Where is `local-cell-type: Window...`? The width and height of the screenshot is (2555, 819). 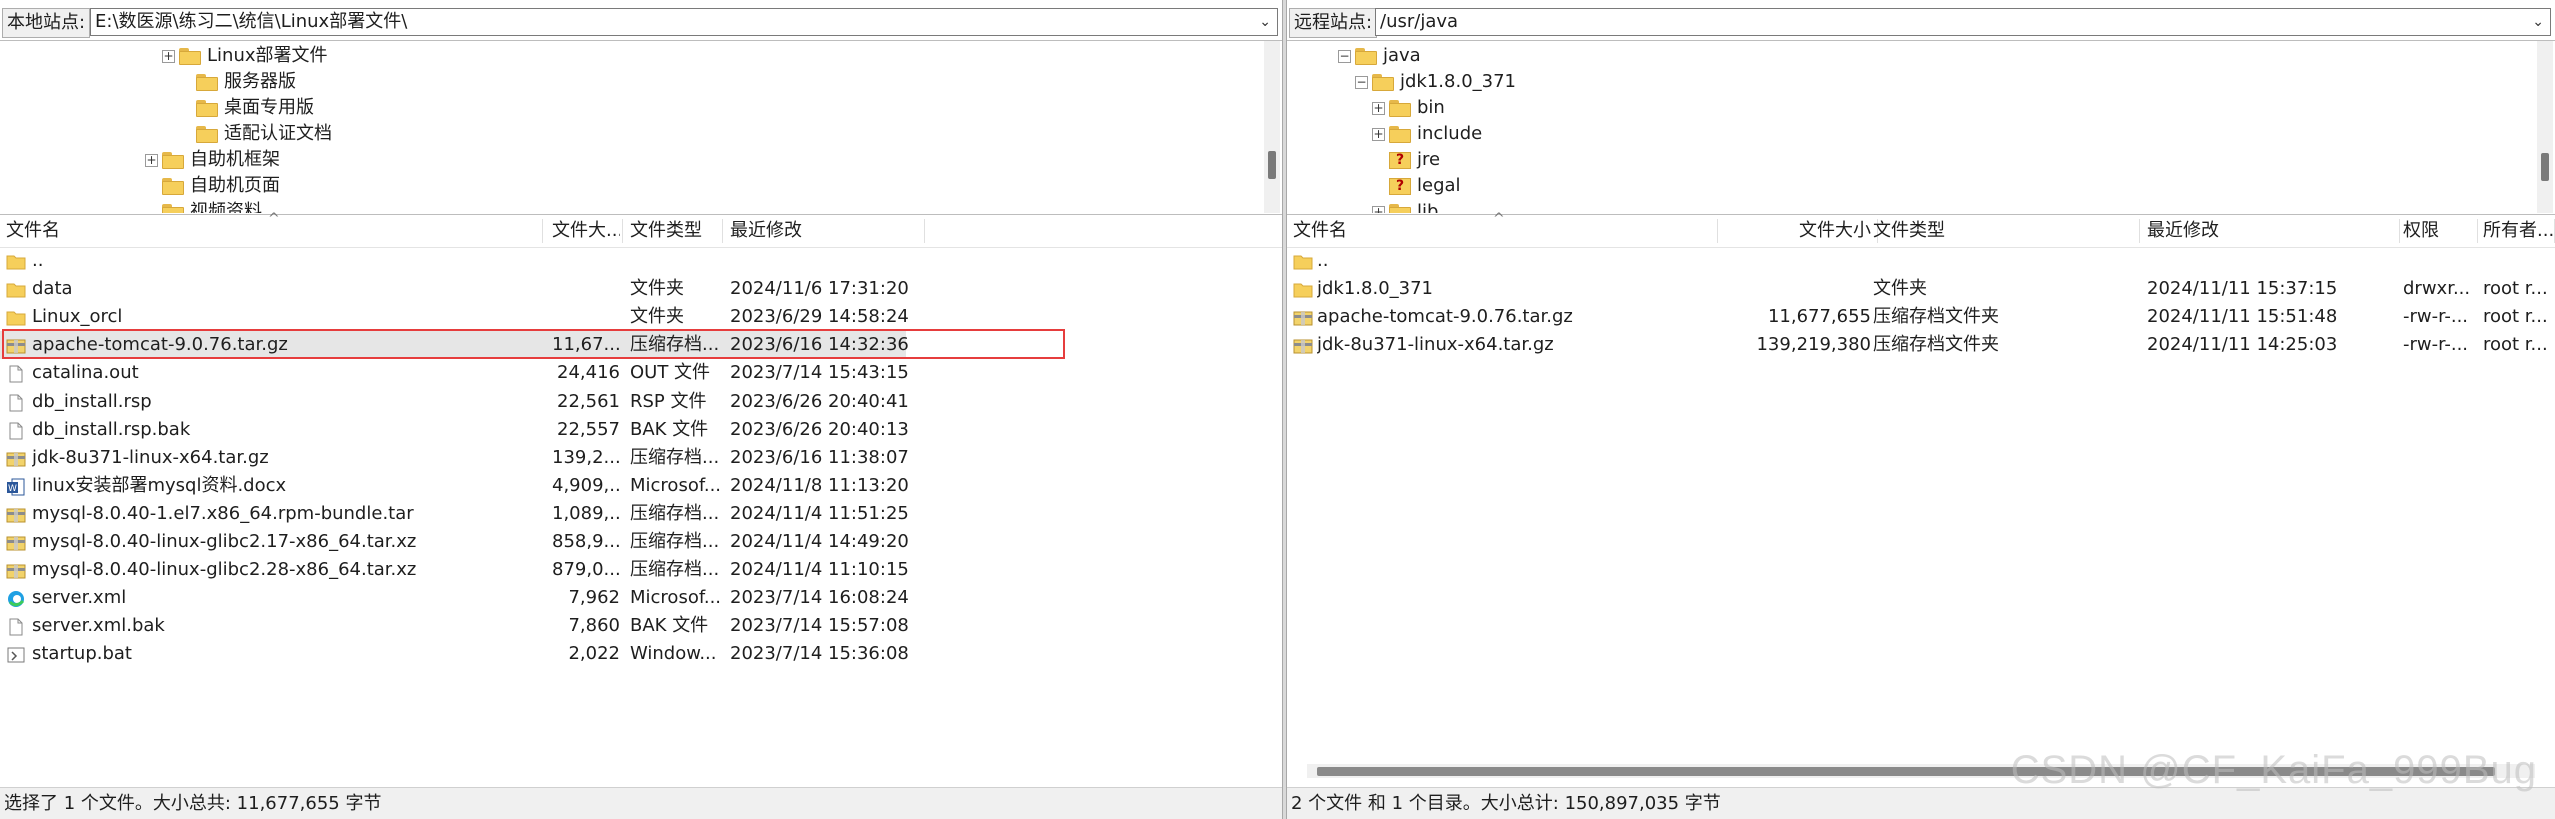
local-cell-type: Window... is located at coordinates (675, 654).